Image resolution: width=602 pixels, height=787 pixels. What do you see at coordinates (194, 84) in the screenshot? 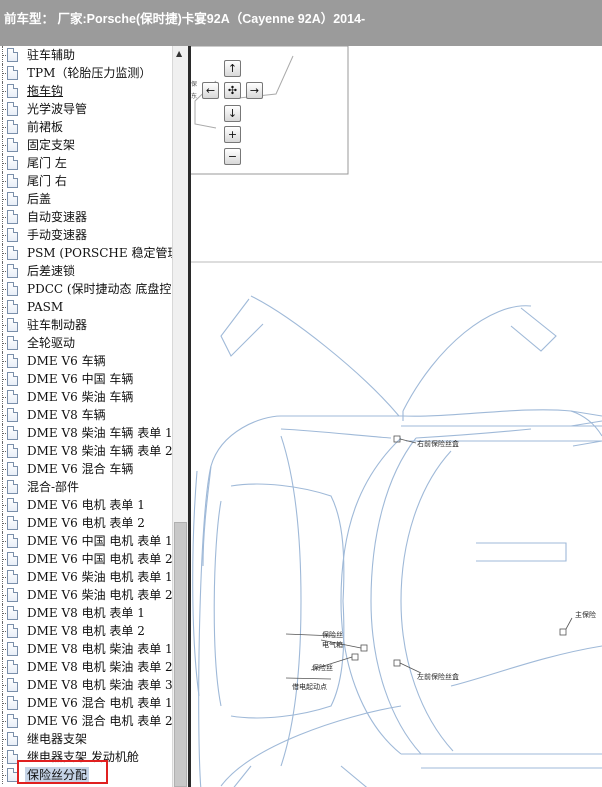
I see `inset-partial-label-1: 保` at bounding box center [194, 84].